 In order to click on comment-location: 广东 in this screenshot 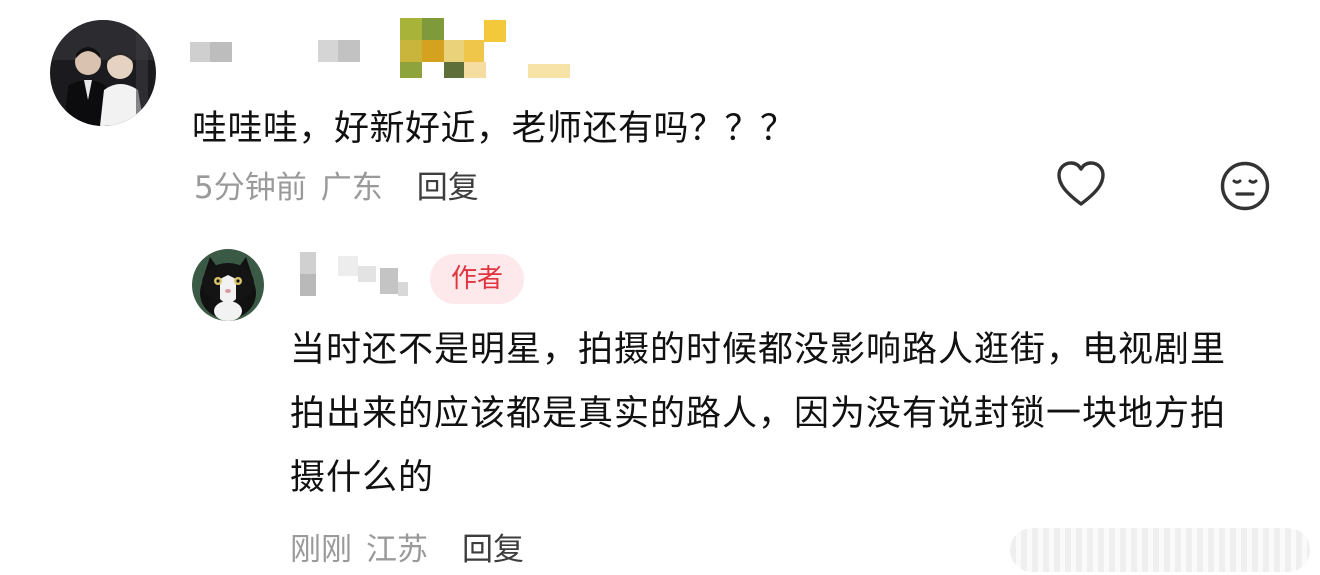, I will do `click(351, 188)`.